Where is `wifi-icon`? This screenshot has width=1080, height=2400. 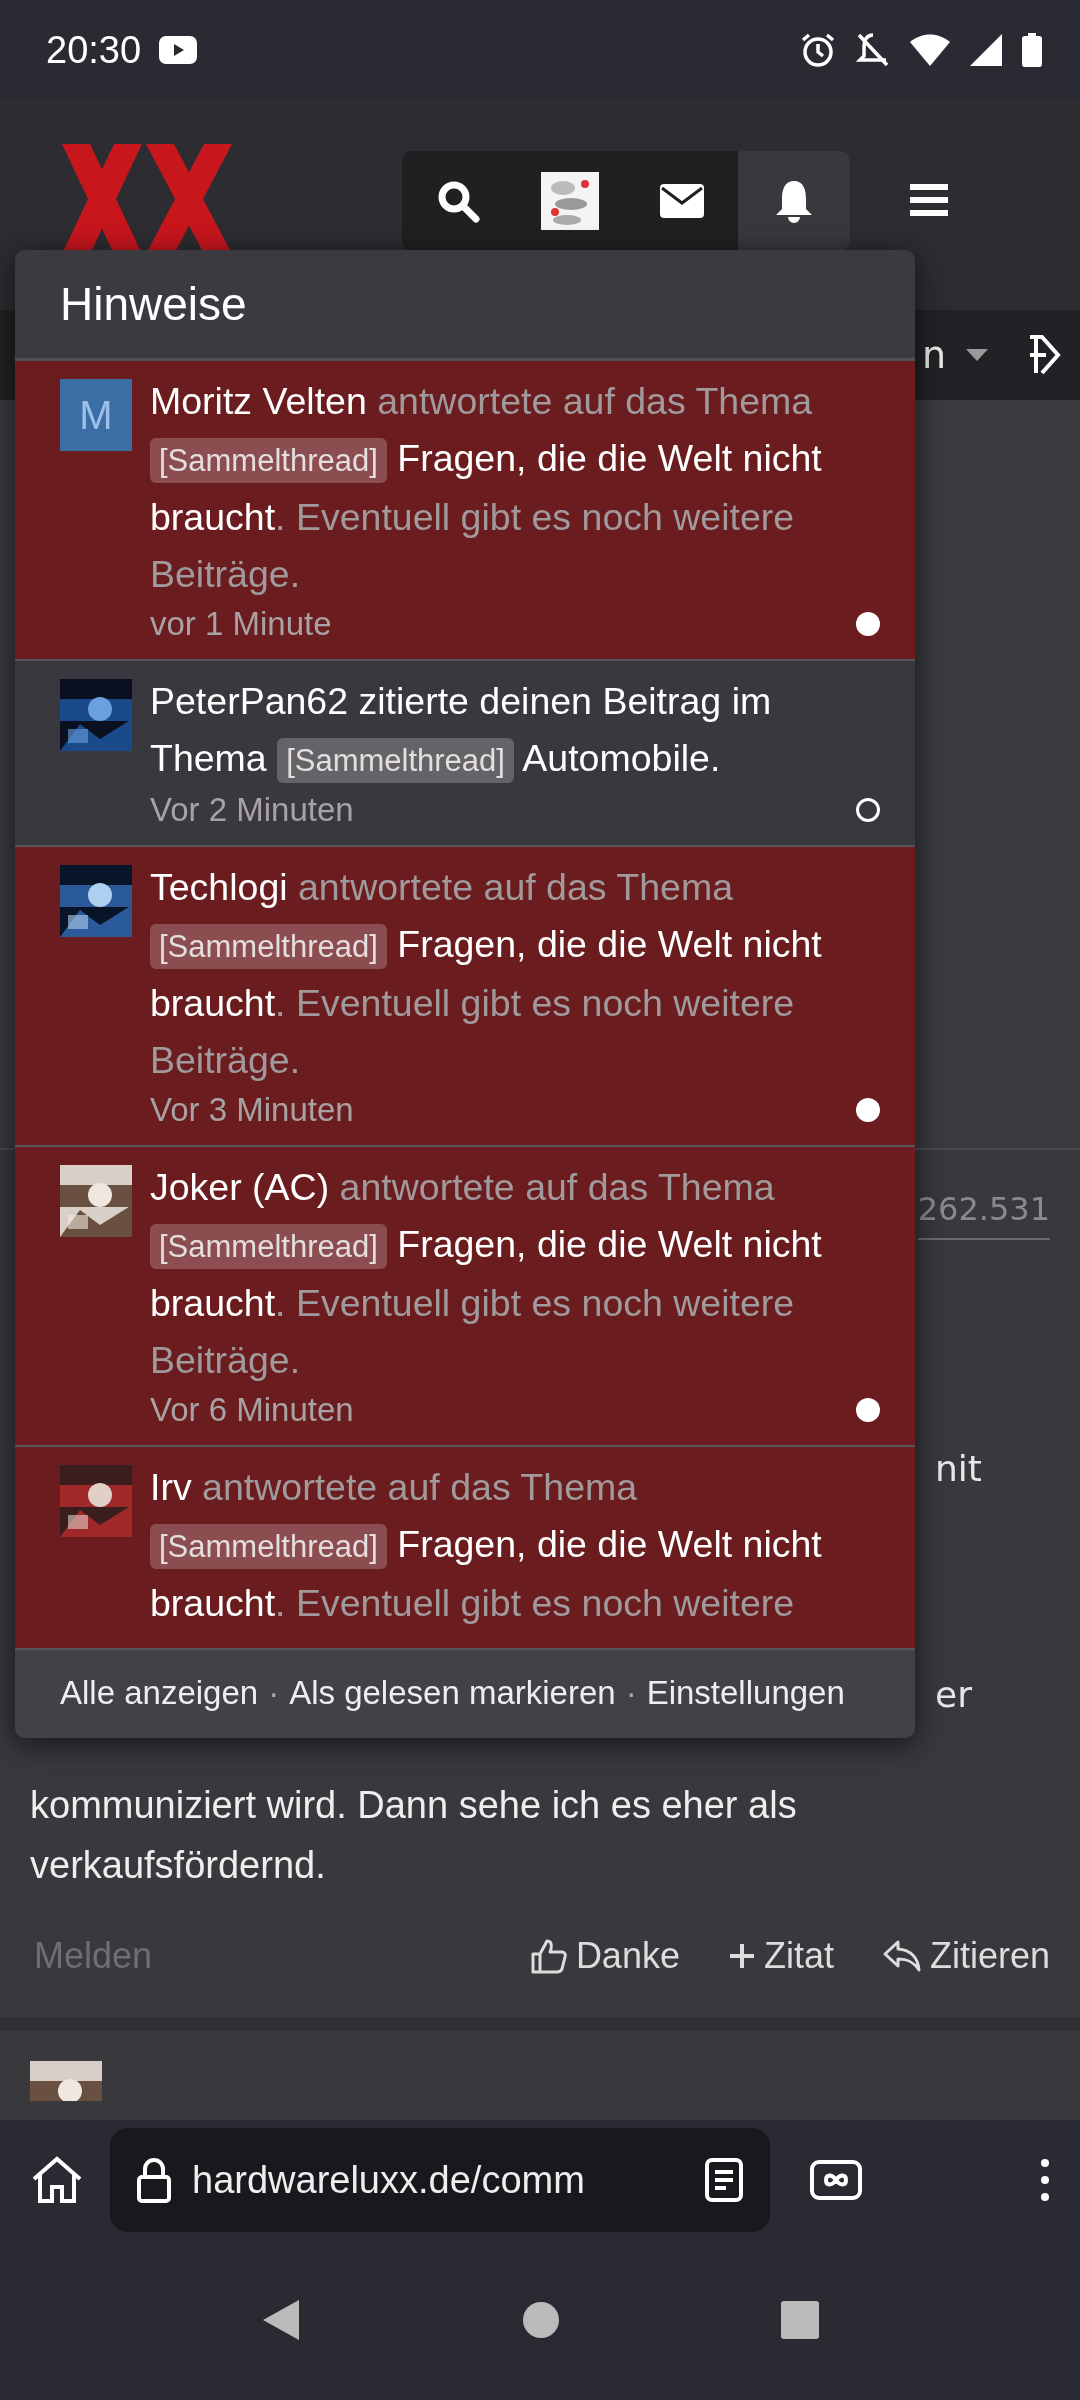
wifi-icon is located at coordinates (930, 50).